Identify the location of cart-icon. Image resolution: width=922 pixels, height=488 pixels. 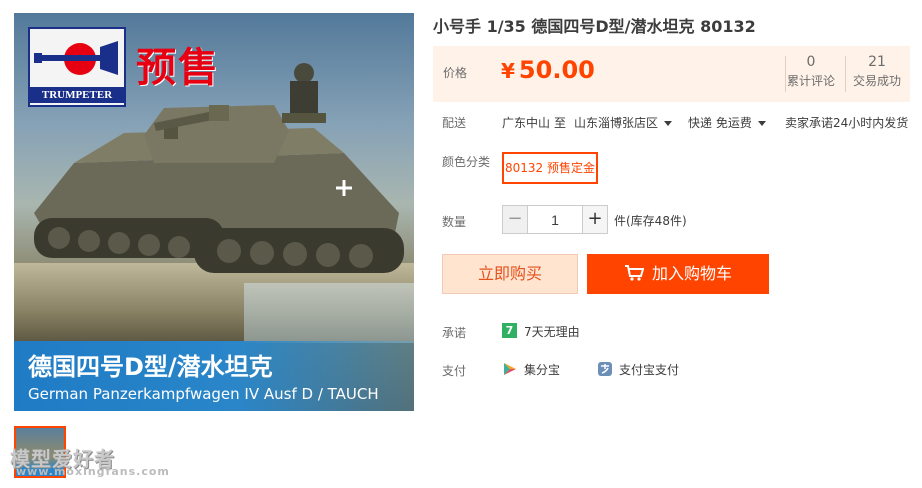
(634, 273).